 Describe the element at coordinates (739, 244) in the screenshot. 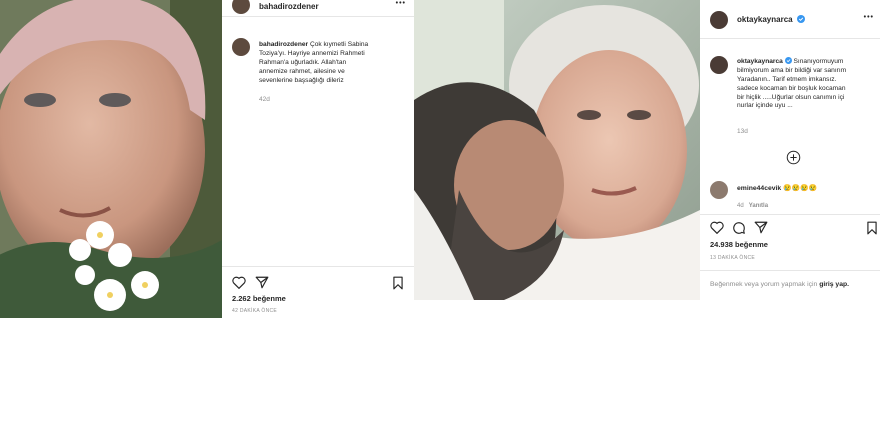

I see `post2-likes: 24.938 beğenme` at that location.